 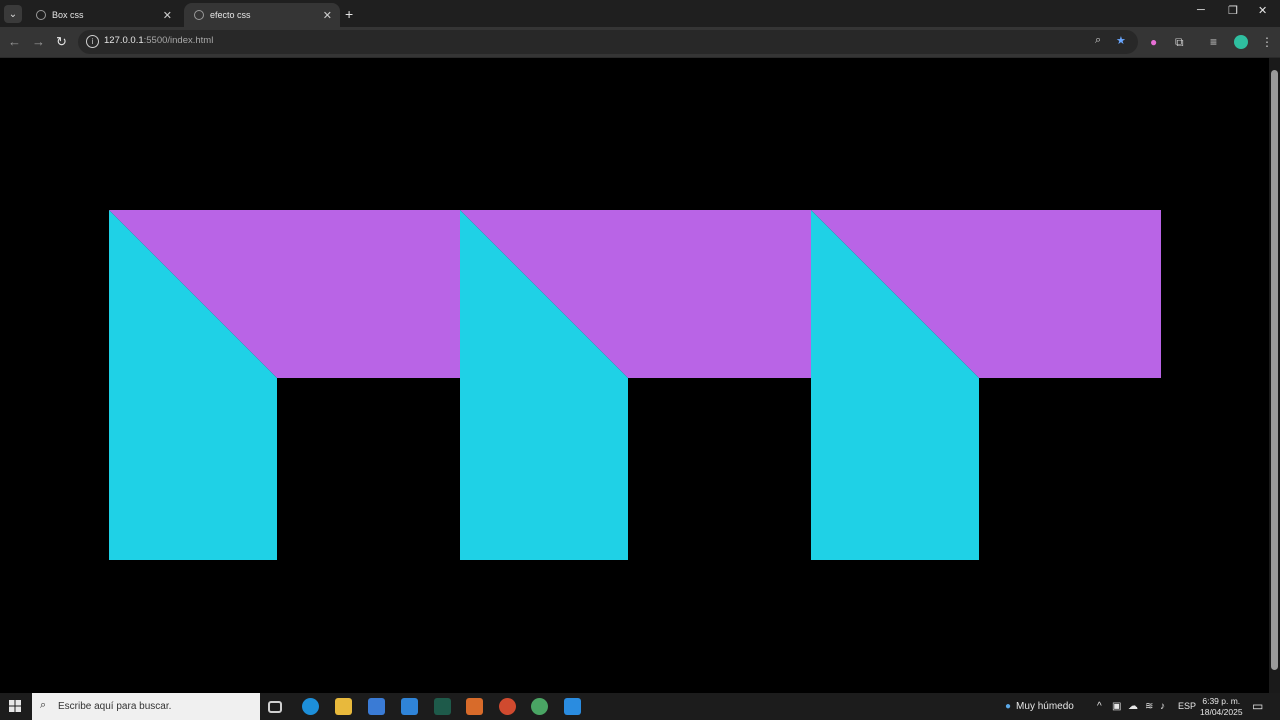 What do you see at coordinates (507, 706) in the screenshot?
I see `powerpoint-icon` at bounding box center [507, 706].